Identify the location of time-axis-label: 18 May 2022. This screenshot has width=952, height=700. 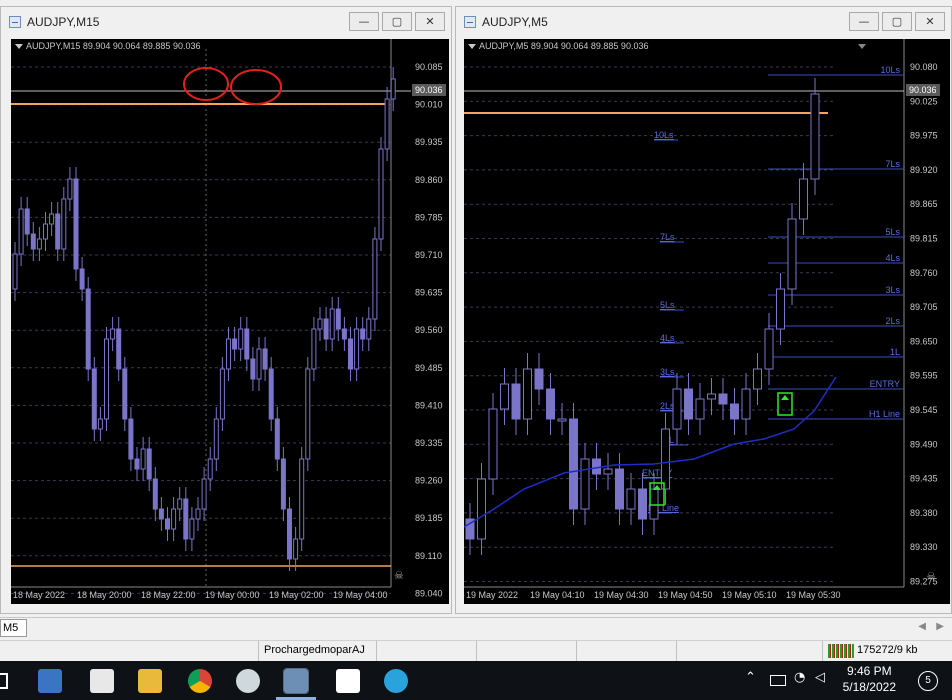
(39, 595).